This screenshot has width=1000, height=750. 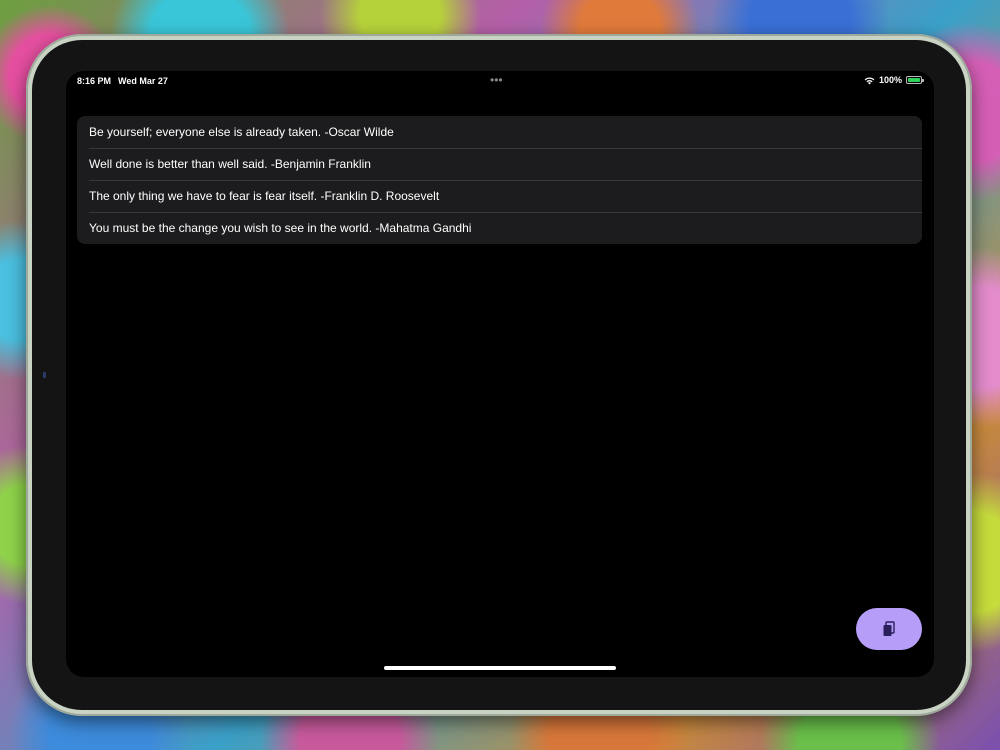 What do you see at coordinates (94, 81) in the screenshot?
I see `status-time: 8:16 PM` at bounding box center [94, 81].